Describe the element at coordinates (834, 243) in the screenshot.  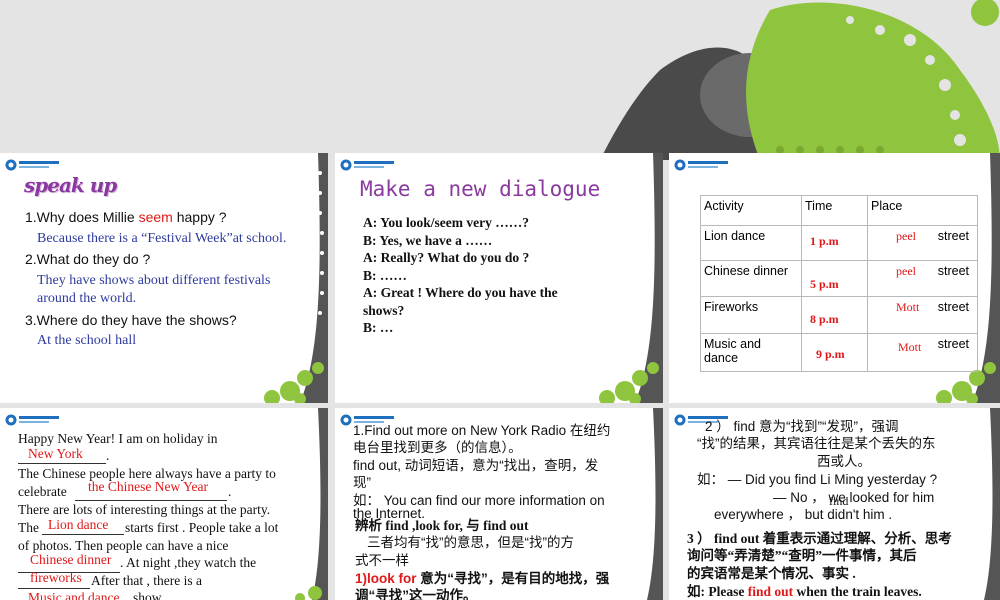
I see `cell-time: 1 p.m` at that location.